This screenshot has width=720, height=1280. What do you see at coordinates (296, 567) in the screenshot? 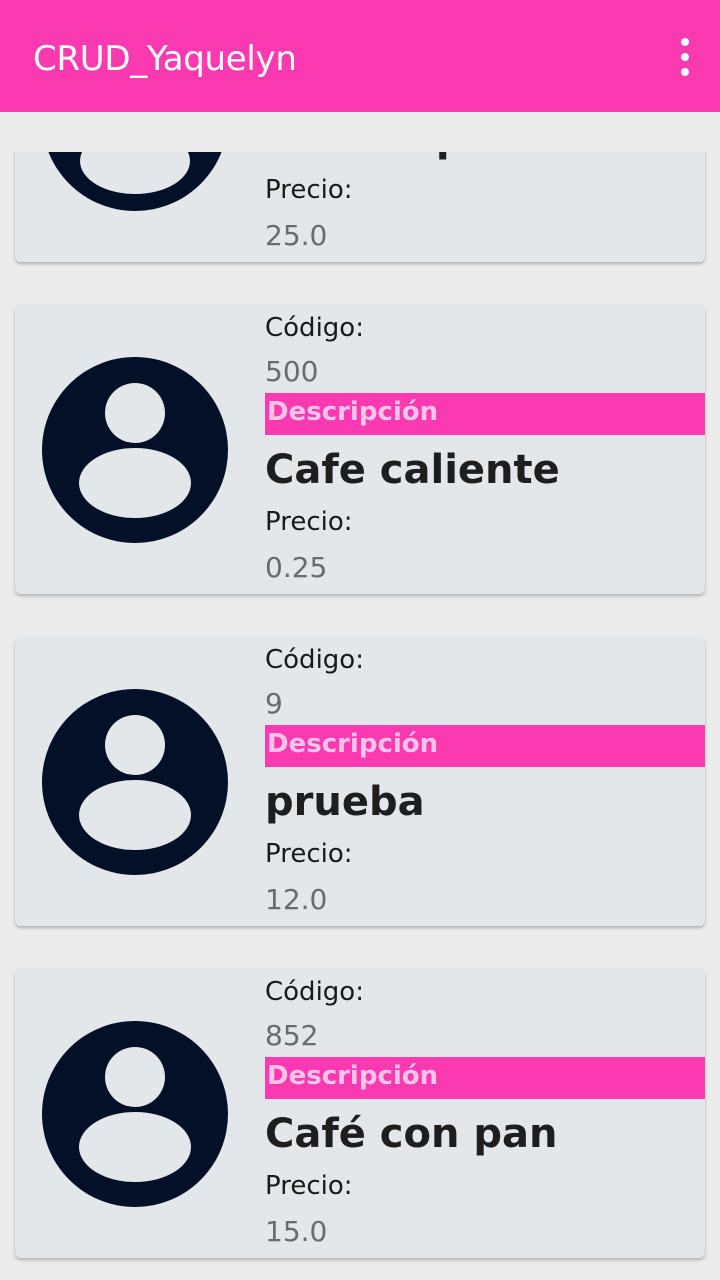
I see `product-price: 0.25` at bounding box center [296, 567].